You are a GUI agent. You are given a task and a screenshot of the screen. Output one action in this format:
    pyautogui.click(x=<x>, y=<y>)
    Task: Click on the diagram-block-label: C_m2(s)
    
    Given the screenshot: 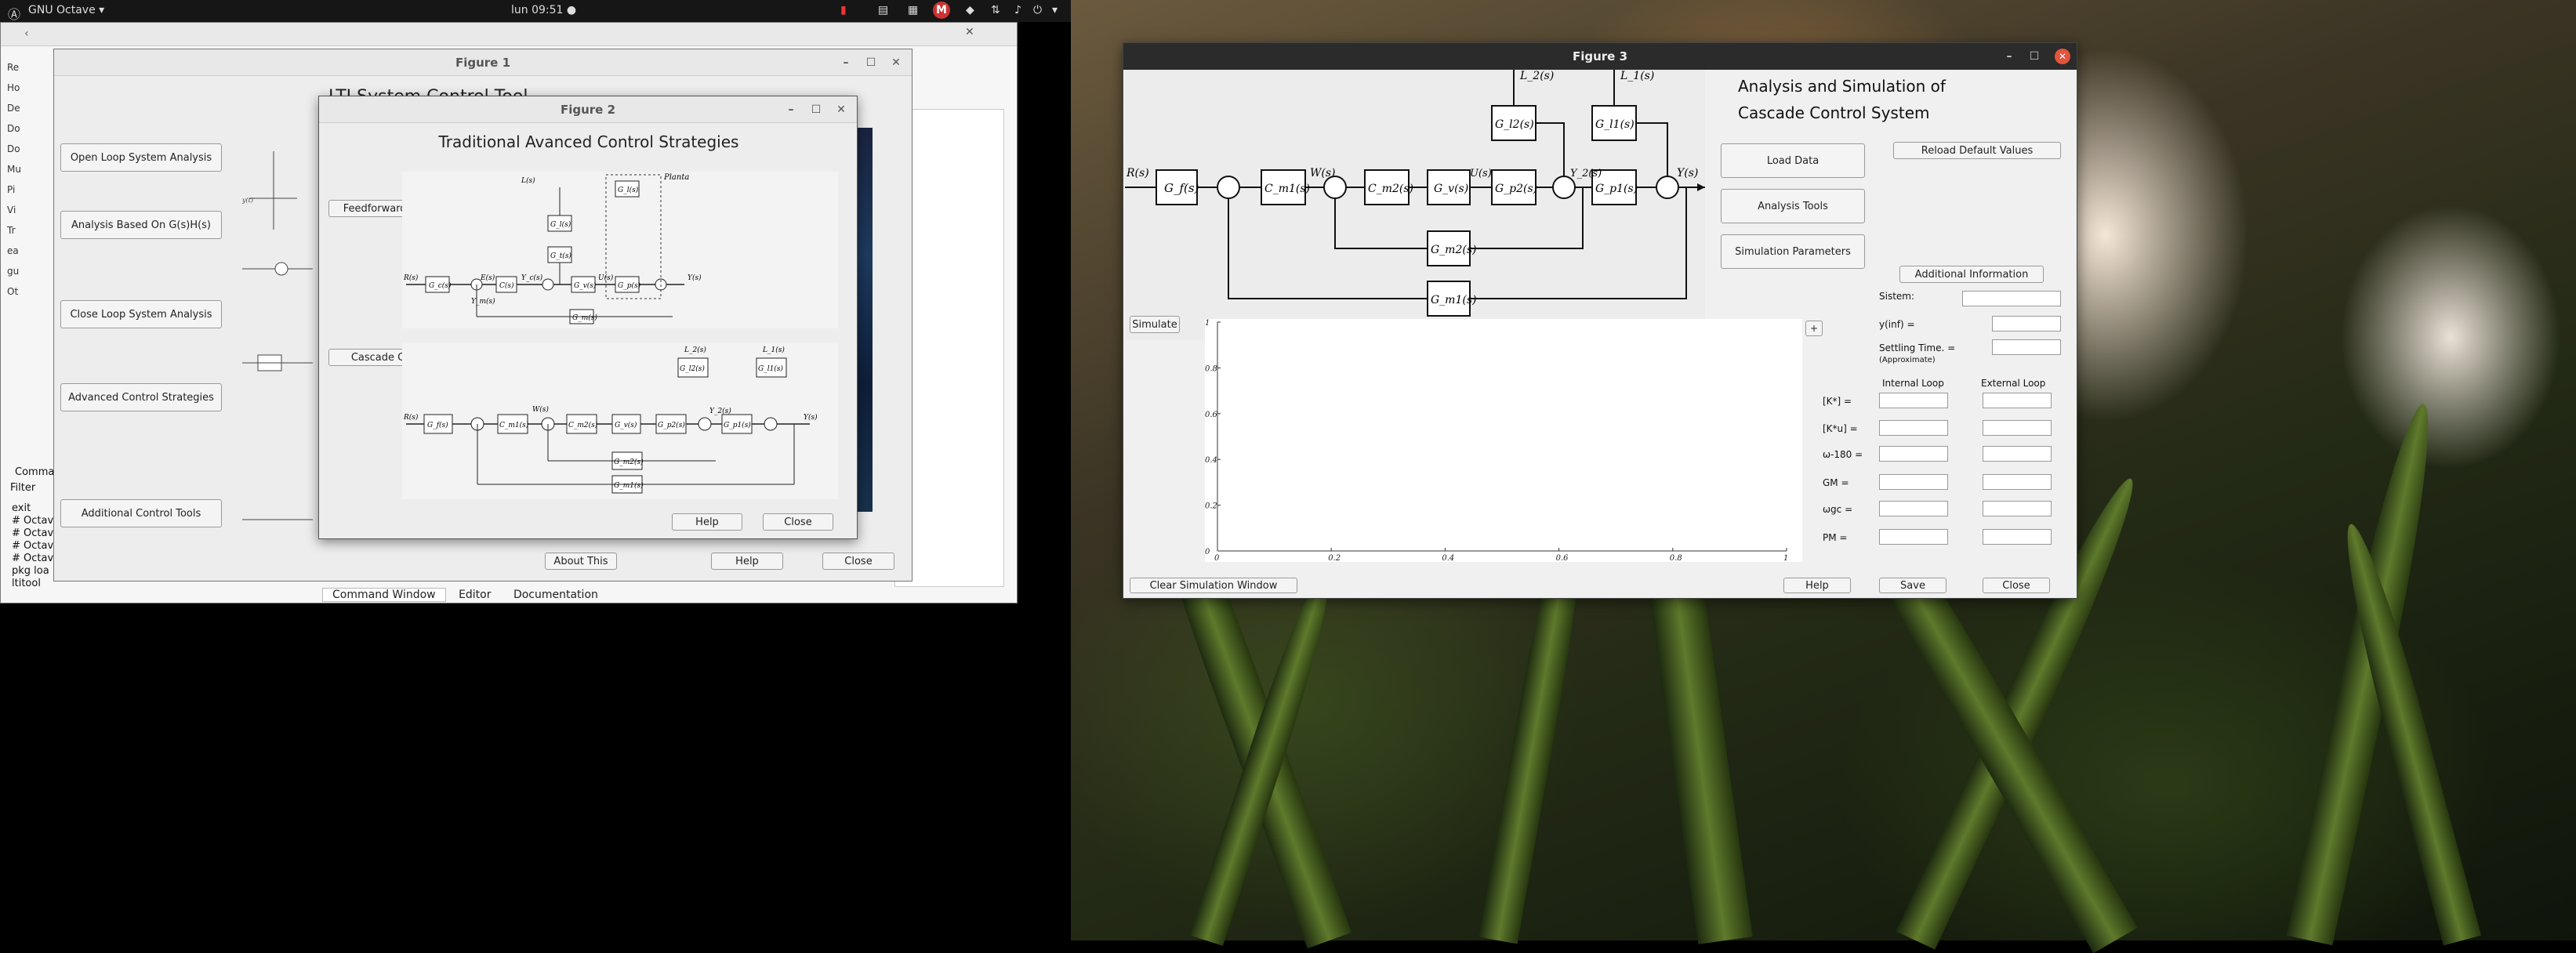 What is the action you would take?
    pyautogui.click(x=1391, y=189)
    